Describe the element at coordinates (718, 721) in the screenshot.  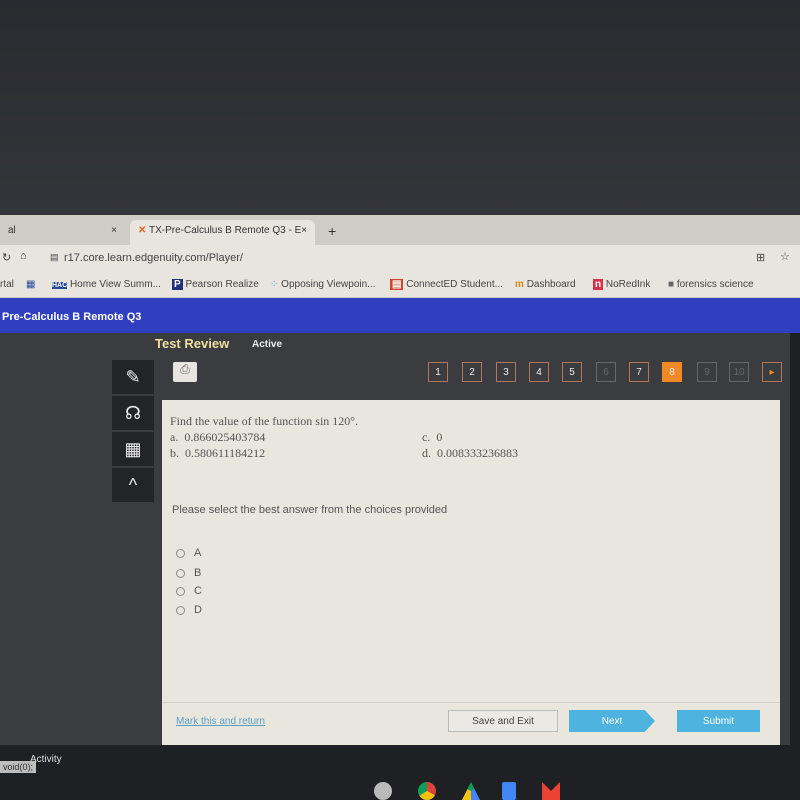
I see `submit-button: Submit` at that location.